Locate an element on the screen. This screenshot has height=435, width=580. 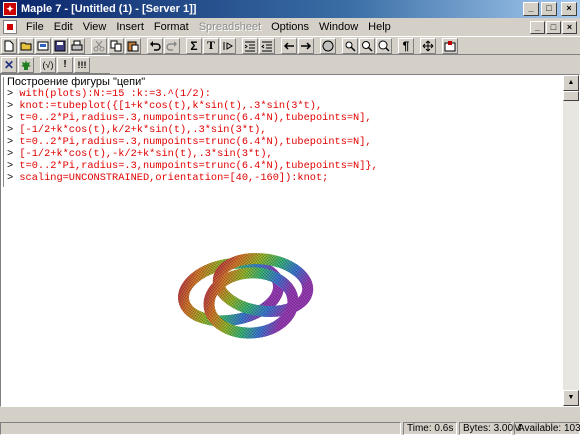
minimize-button: _ is located at coordinates (531, 9).